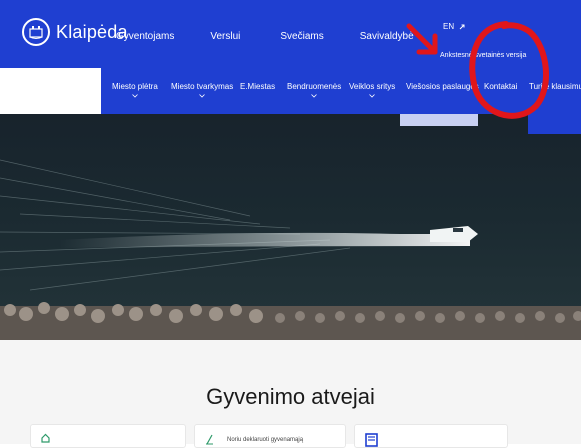 The height and width of the screenshot is (448, 581). Describe the element at coordinates (145, 36) in the screenshot. I see `nav-gyventojams: Gyventojams` at that location.